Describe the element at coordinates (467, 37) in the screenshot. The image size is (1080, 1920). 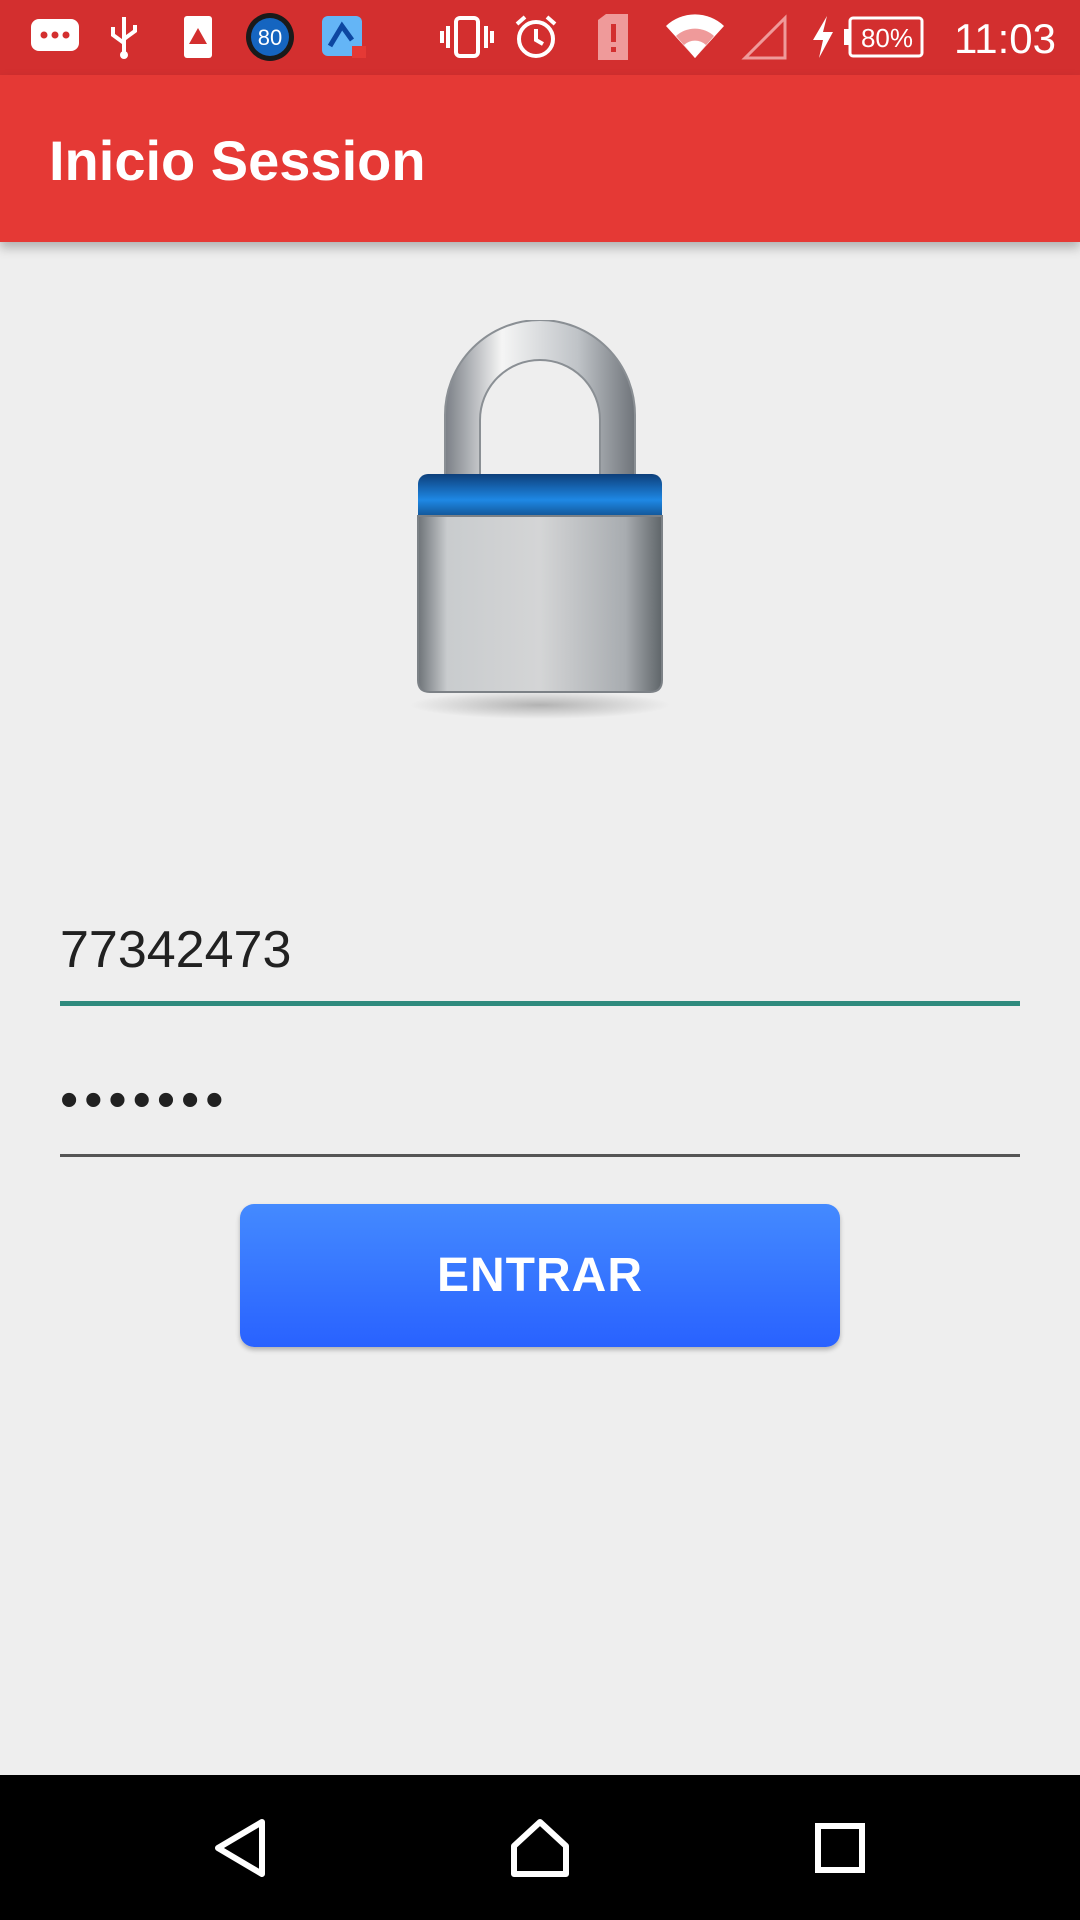
I see `vibrate-icon` at that location.